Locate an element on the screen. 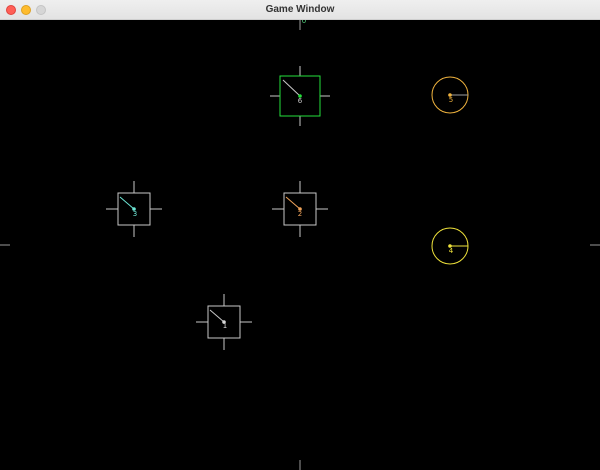 This screenshot has height=470, width=600. entity-label: 4 is located at coordinates (451, 251).